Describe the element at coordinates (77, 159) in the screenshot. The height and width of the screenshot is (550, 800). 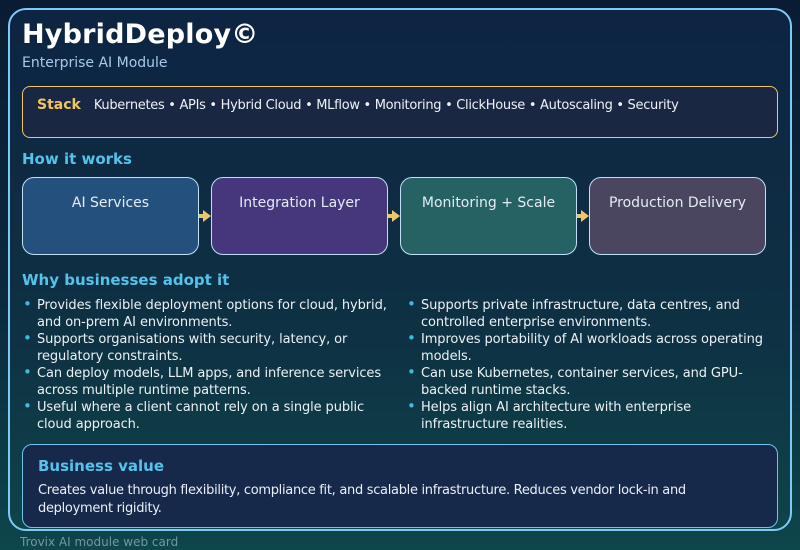
I see `how-it-works-heading: How it works` at that location.